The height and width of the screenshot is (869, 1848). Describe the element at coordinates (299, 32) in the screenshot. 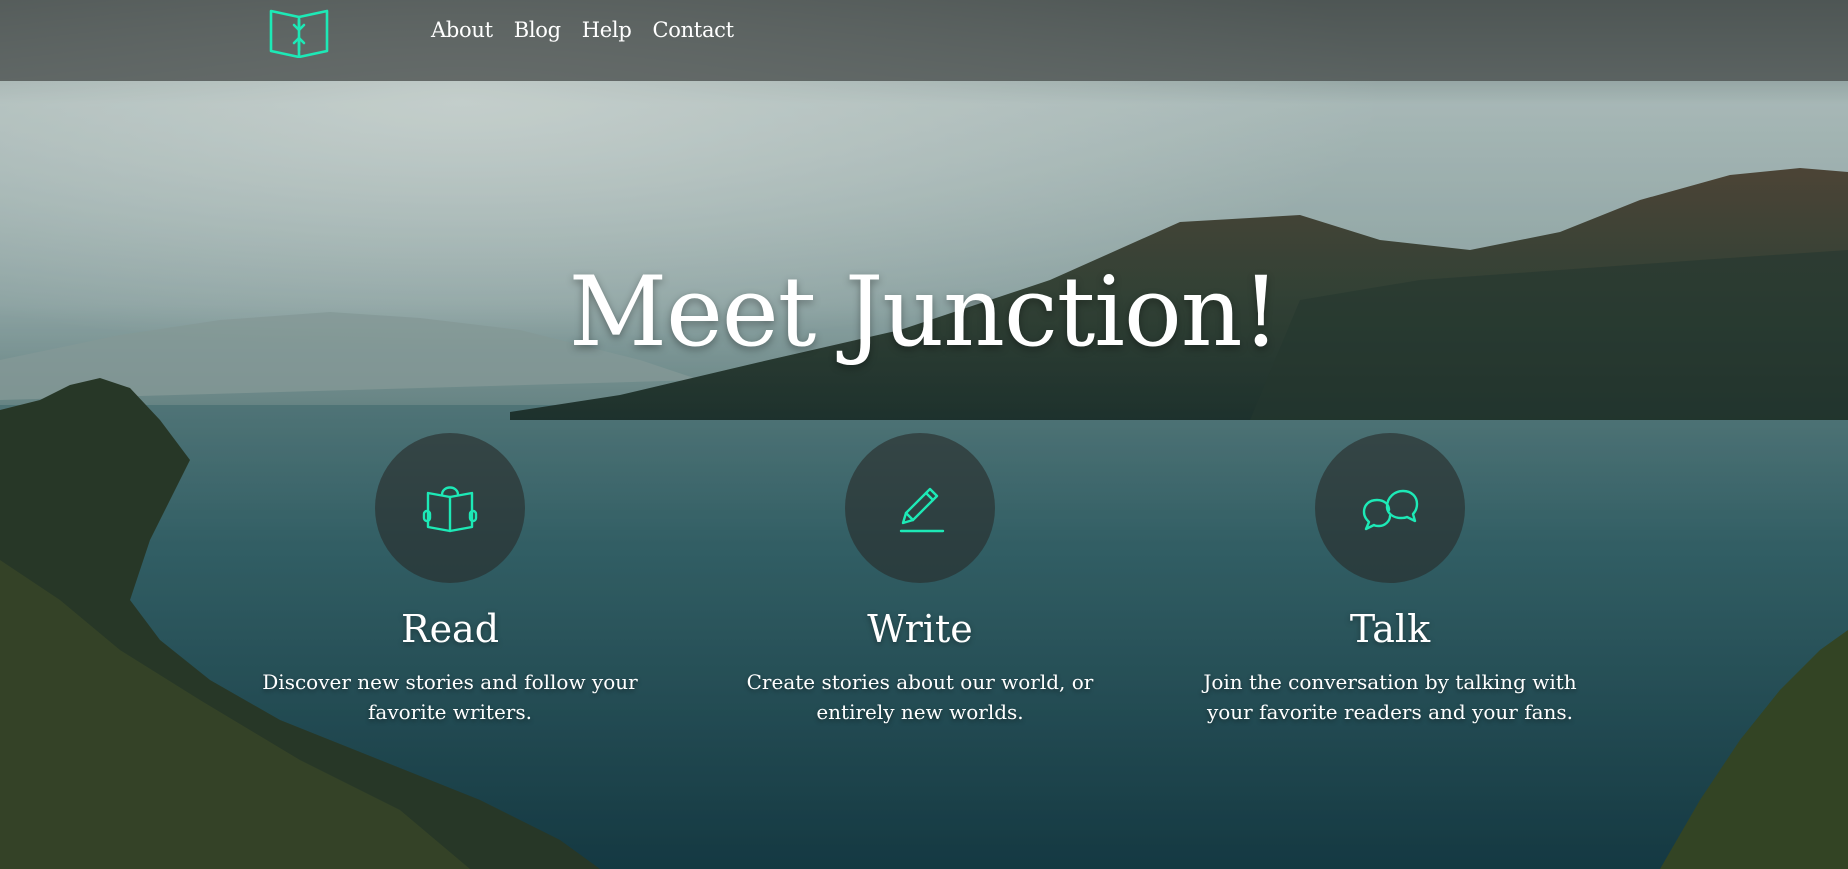

I see `open-book-arrows-icon` at that location.